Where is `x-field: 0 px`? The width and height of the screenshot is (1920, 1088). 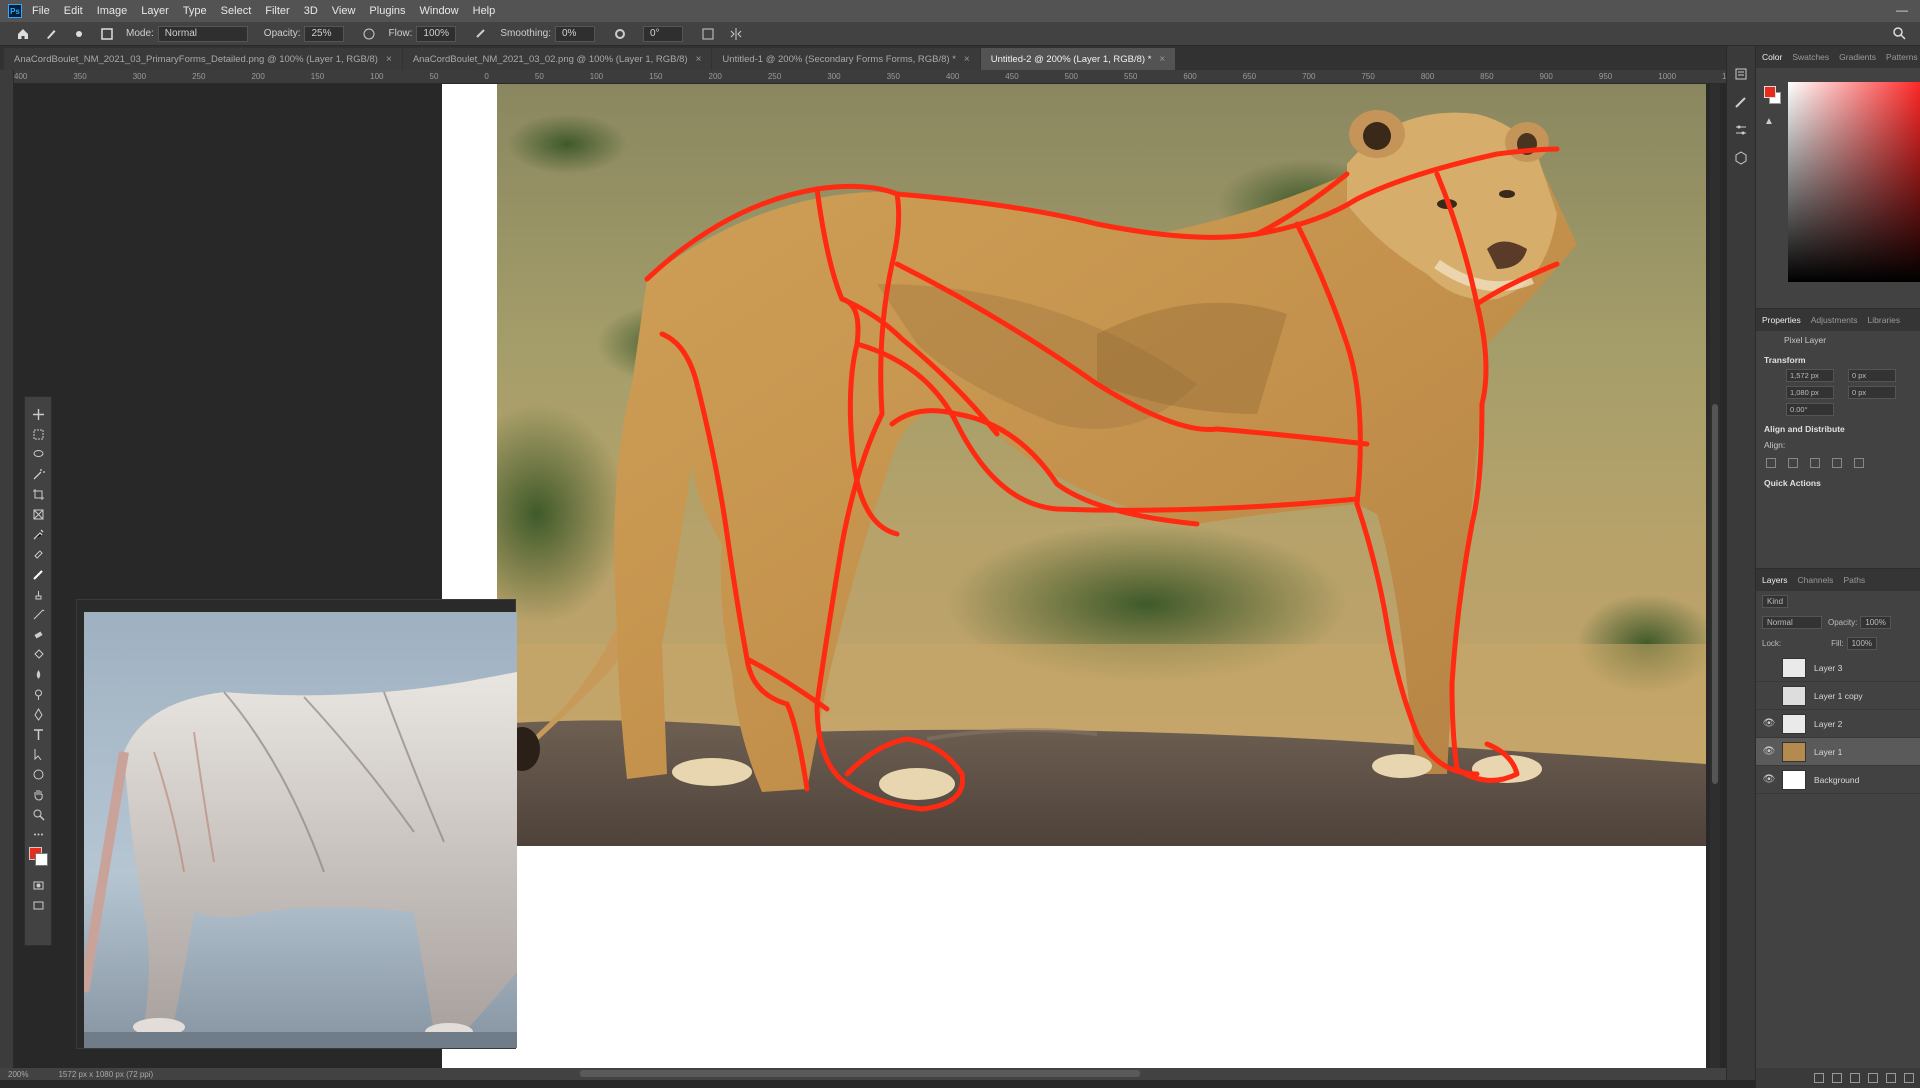
x-field: 0 px is located at coordinates (1872, 375).